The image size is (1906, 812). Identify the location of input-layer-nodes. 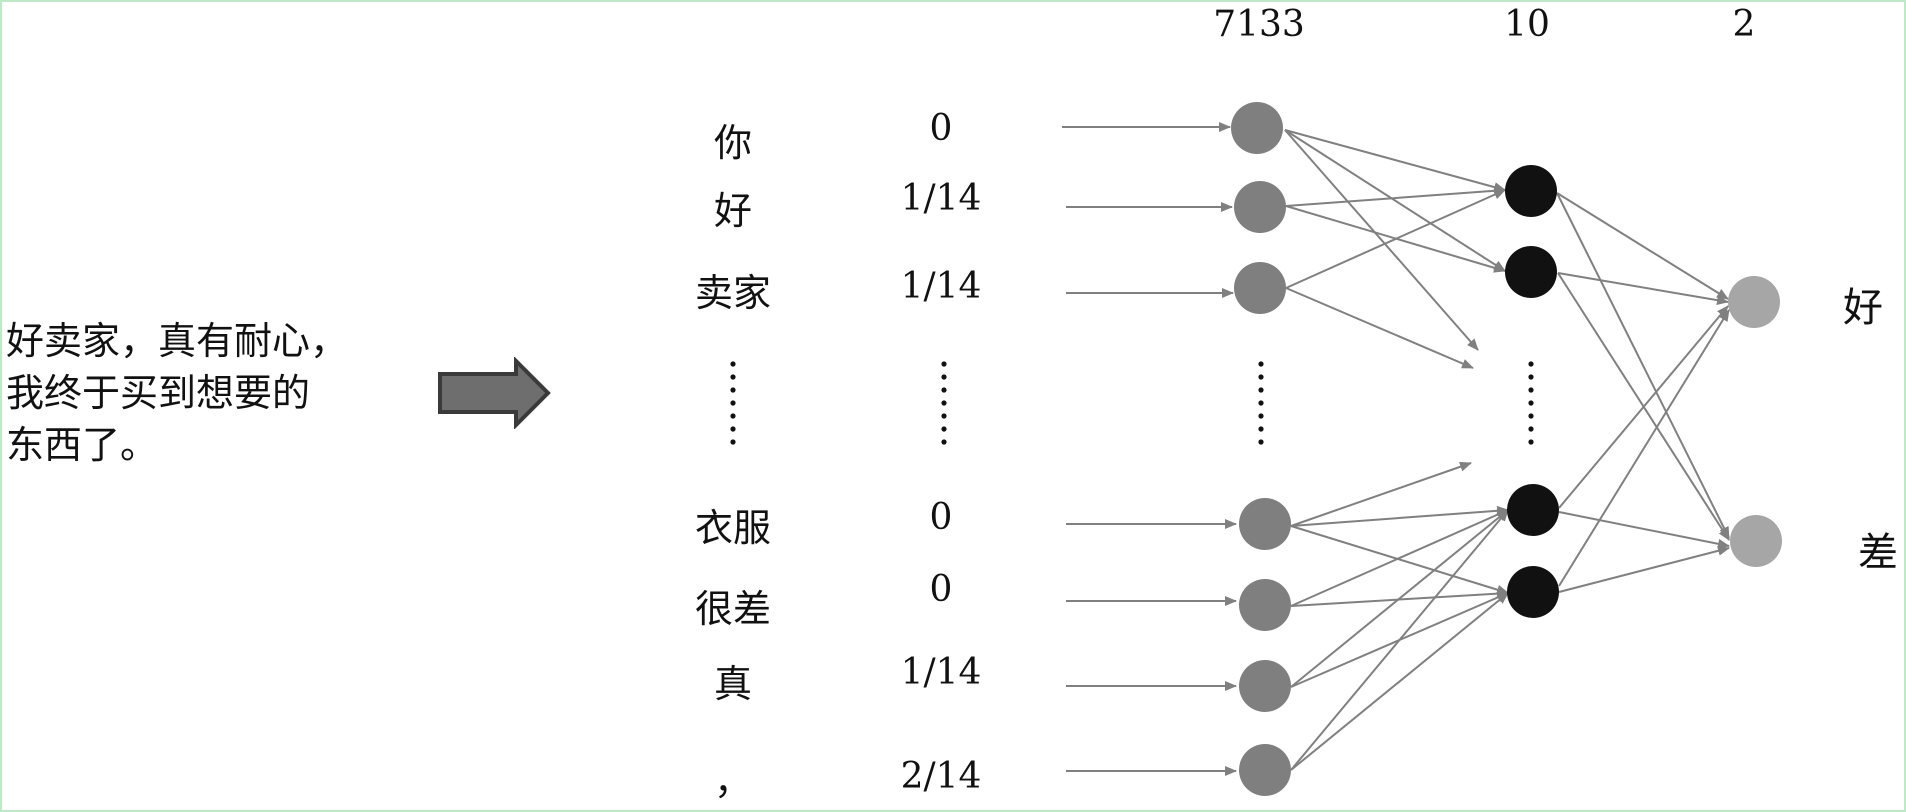
(1261, 449).